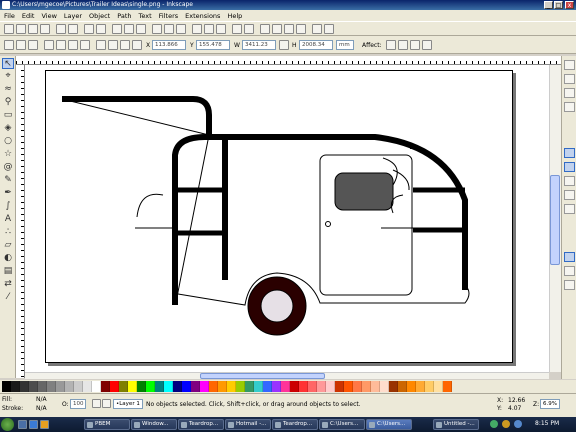 Image resolution: width=576 pixels, height=432 pixels. Describe the element at coordinates (21, 45) in the screenshot. I see `select-all-layers-icon` at that location.